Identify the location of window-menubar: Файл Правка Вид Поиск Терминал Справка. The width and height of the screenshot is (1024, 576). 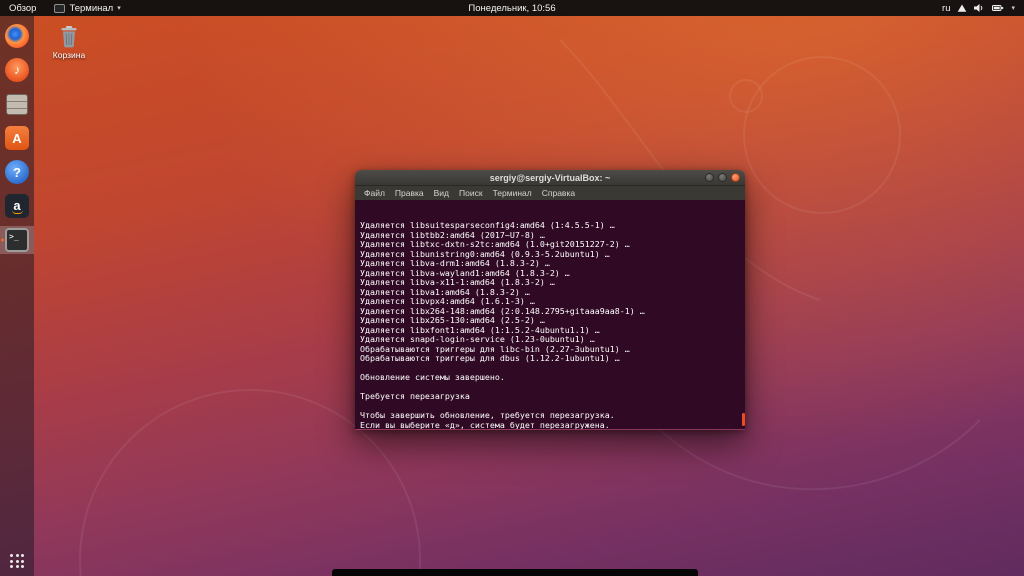
(550, 193).